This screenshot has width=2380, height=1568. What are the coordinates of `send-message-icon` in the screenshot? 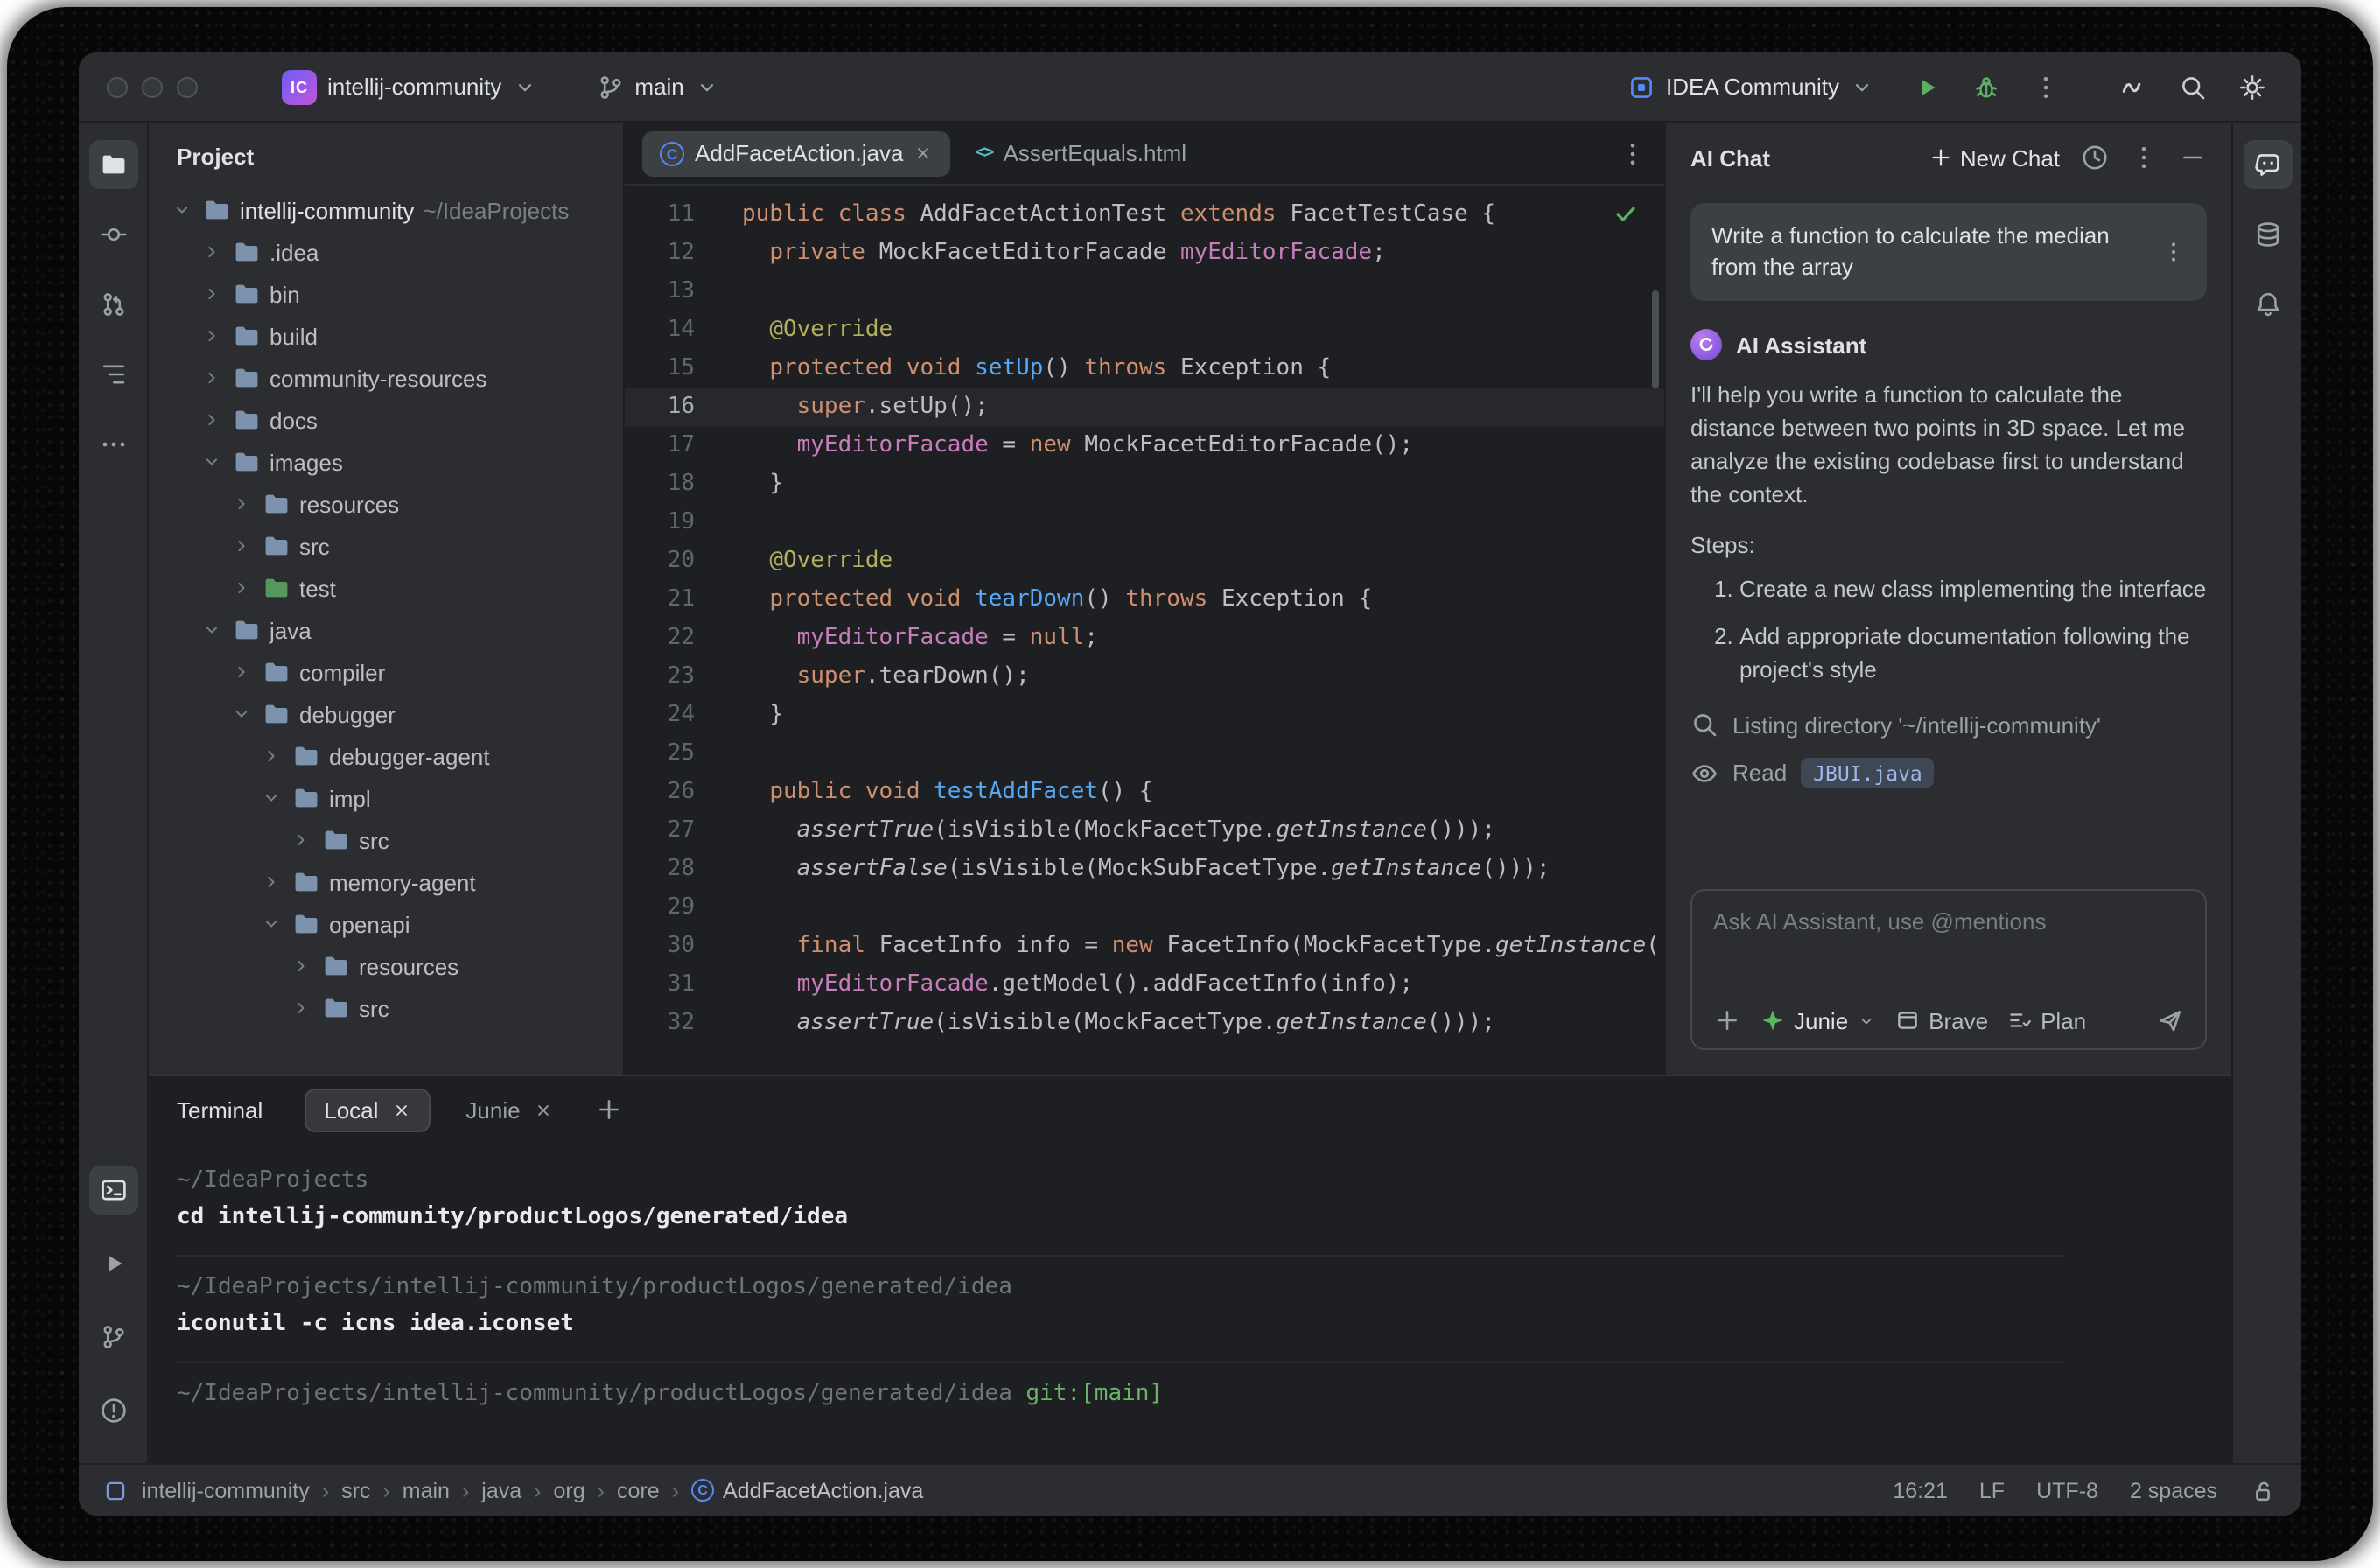 It's located at (2170, 1020).